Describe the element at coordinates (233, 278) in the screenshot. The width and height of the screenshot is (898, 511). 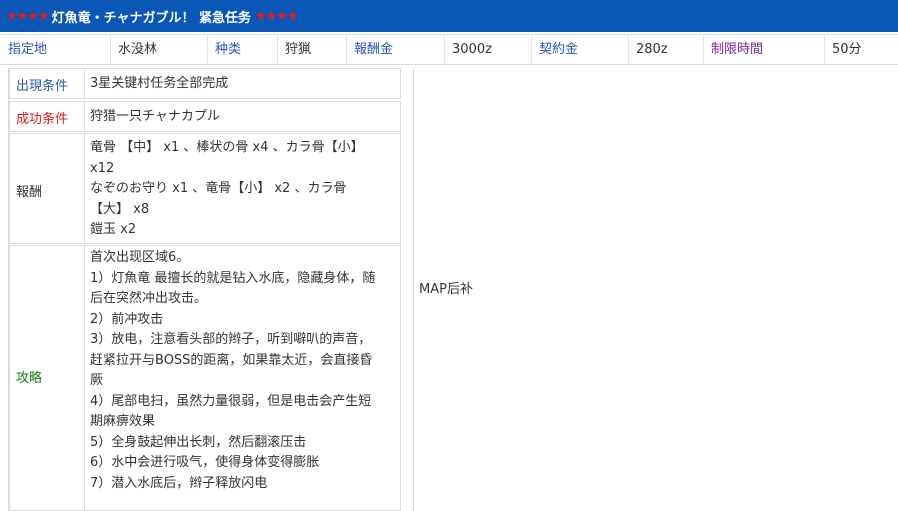
I see `strategy-line: 1）灯魚竜 最擅长的就是钻入水底，隐藏身体，随` at that location.